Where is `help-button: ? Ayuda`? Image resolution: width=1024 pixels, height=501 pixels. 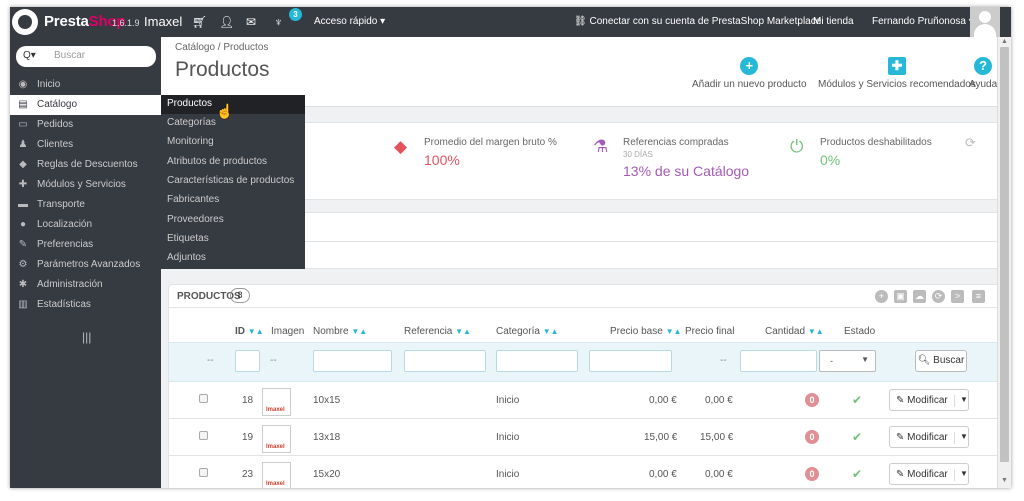 help-button: ? Ayuda is located at coordinates (983, 73).